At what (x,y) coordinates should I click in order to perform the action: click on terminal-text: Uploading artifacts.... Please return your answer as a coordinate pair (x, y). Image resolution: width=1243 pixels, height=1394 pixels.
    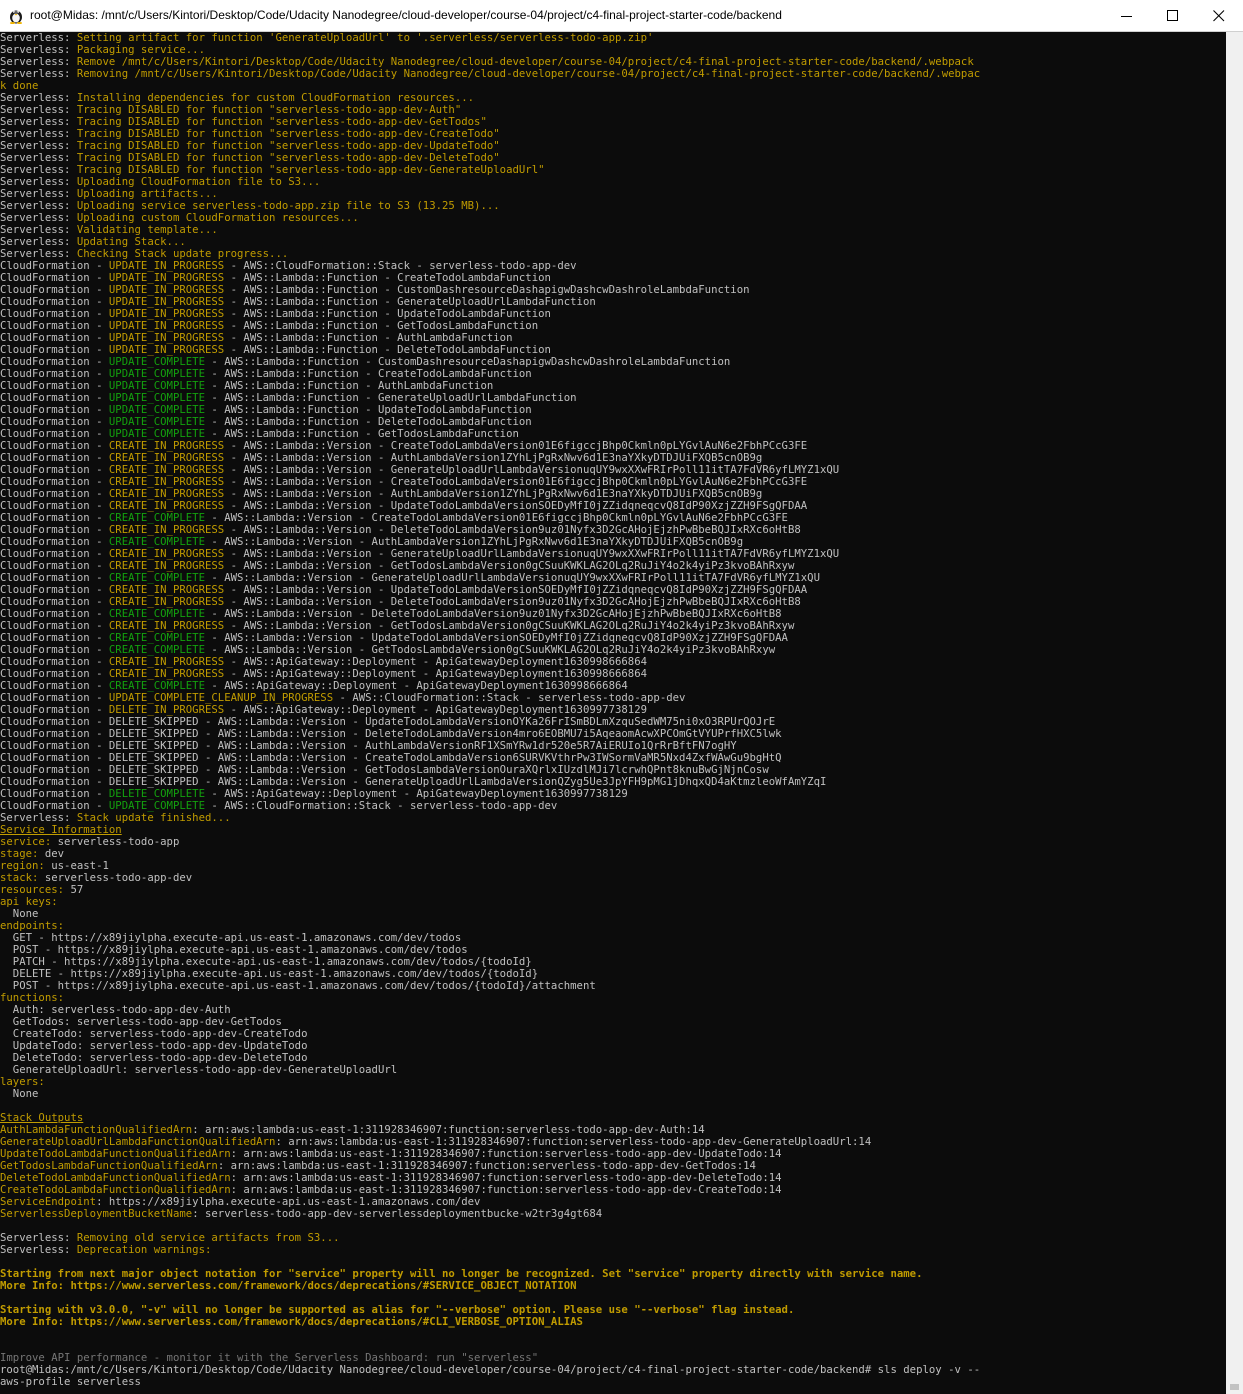
    Looking at the image, I should click on (147, 194).